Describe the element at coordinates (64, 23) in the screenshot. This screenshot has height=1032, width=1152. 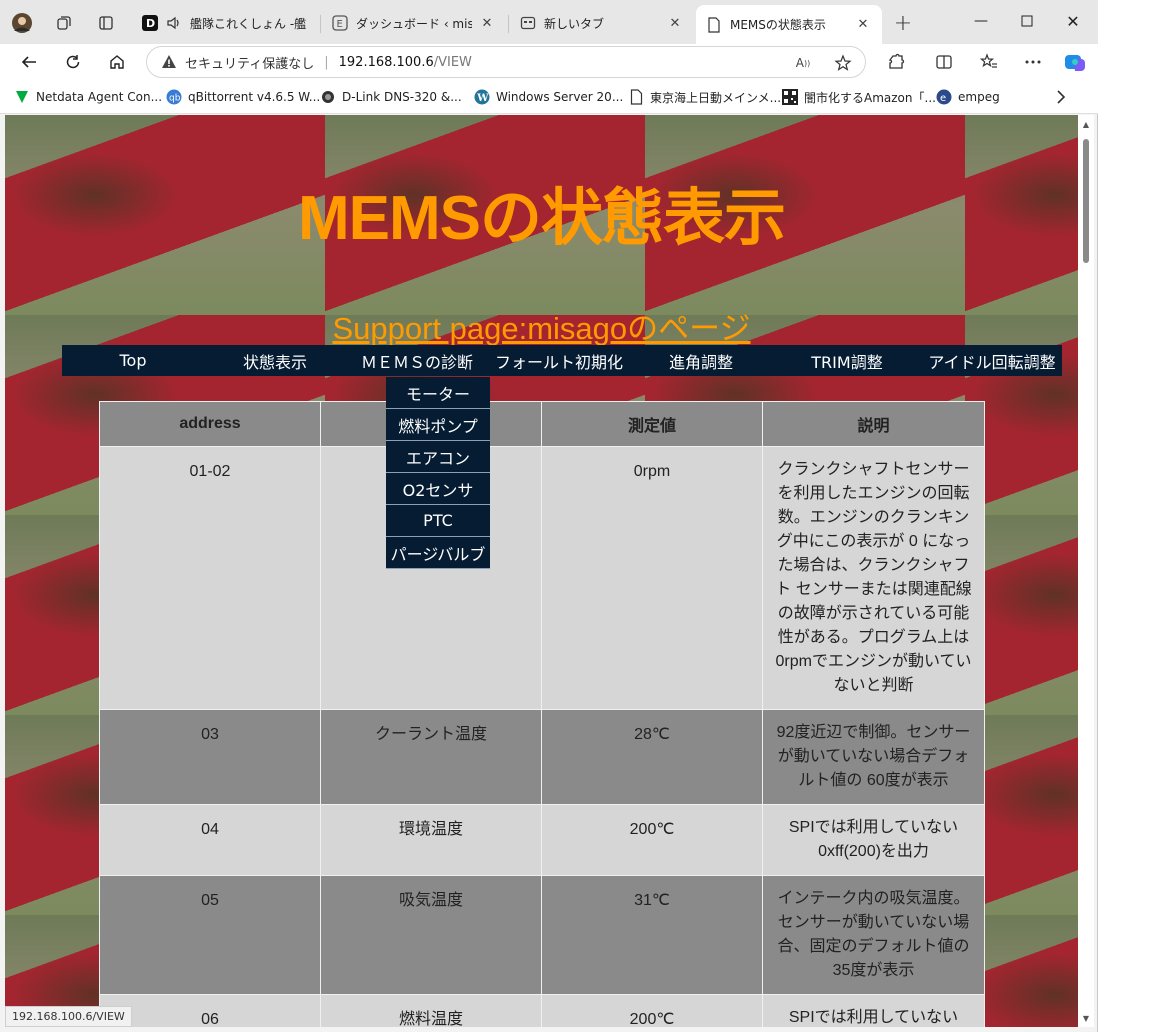
I see `workspaces-icon` at that location.